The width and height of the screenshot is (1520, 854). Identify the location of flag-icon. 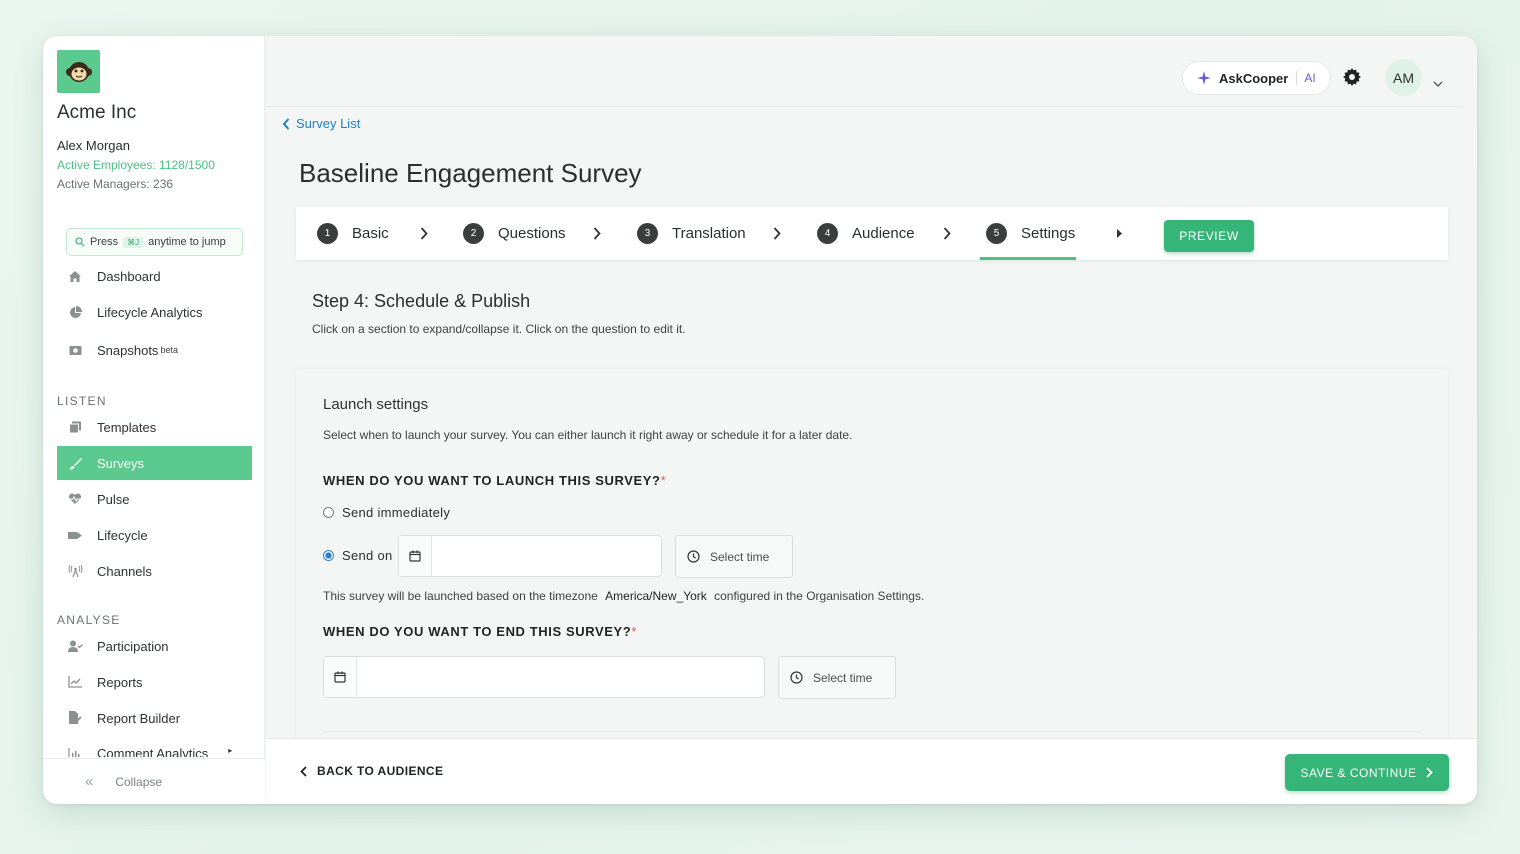
(75, 535).